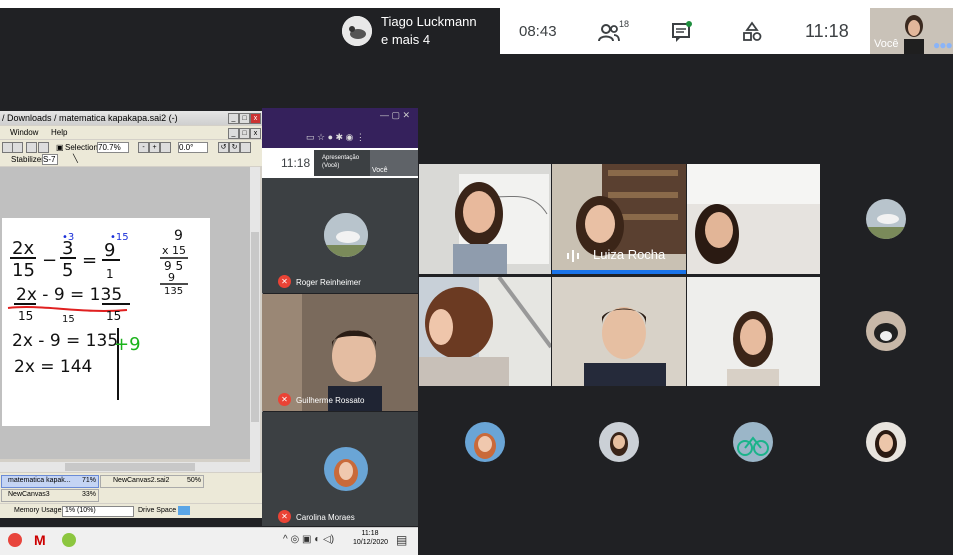 This screenshot has height=555, width=953. I want to click on math-fraction-den: 1, so click(110, 274).